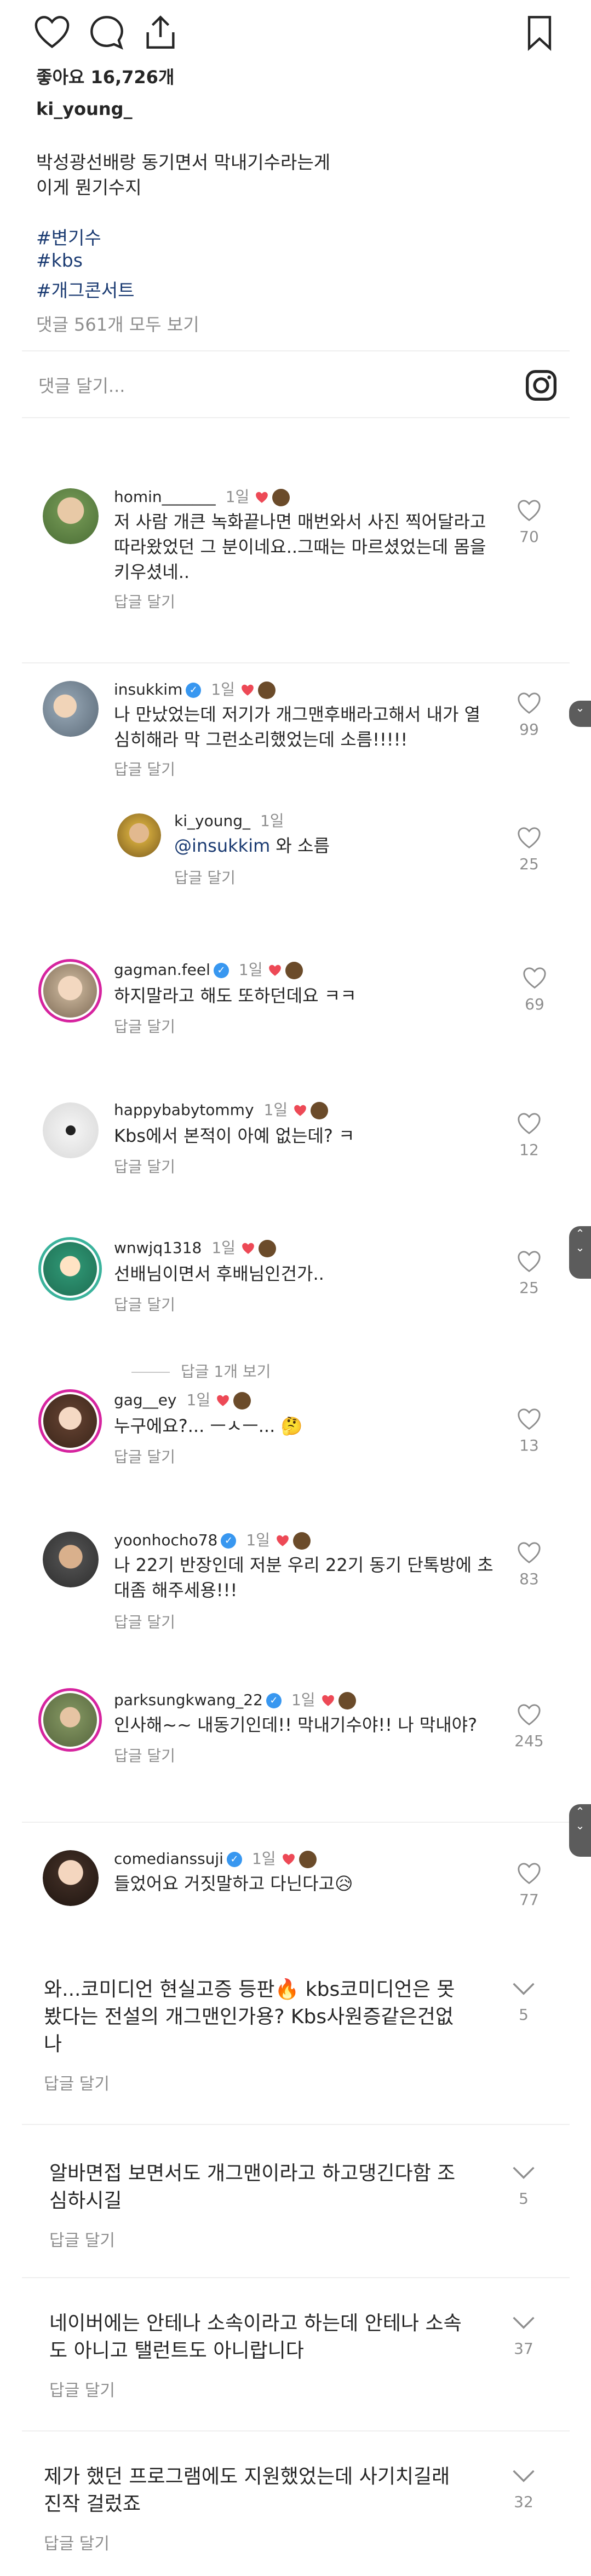  Describe the element at coordinates (208, 1426) in the screenshot. I see `comment-text: 누구에요?... ㅡㅅㅡ... 🤔` at that location.